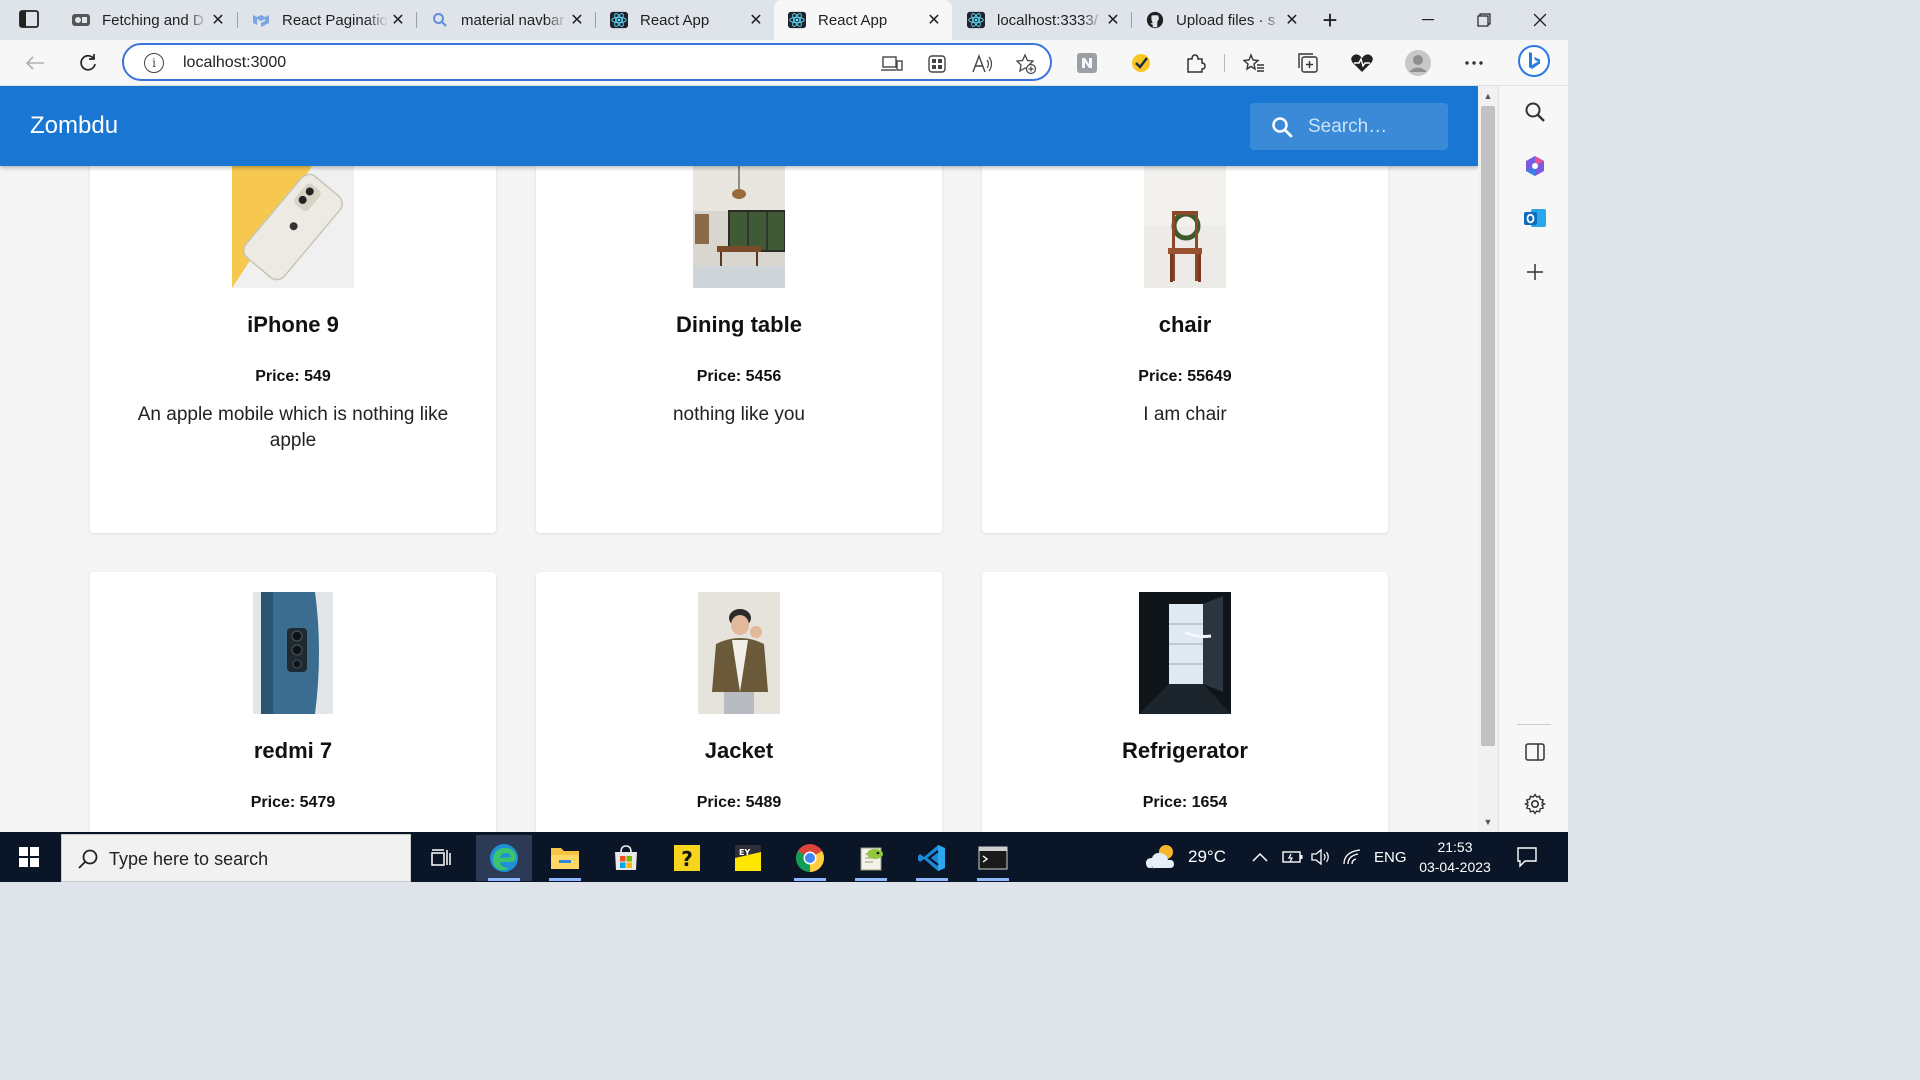 The width and height of the screenshot is (1920, 1080). I want to click on taskbar-get-help: ?, so click(687, 858).